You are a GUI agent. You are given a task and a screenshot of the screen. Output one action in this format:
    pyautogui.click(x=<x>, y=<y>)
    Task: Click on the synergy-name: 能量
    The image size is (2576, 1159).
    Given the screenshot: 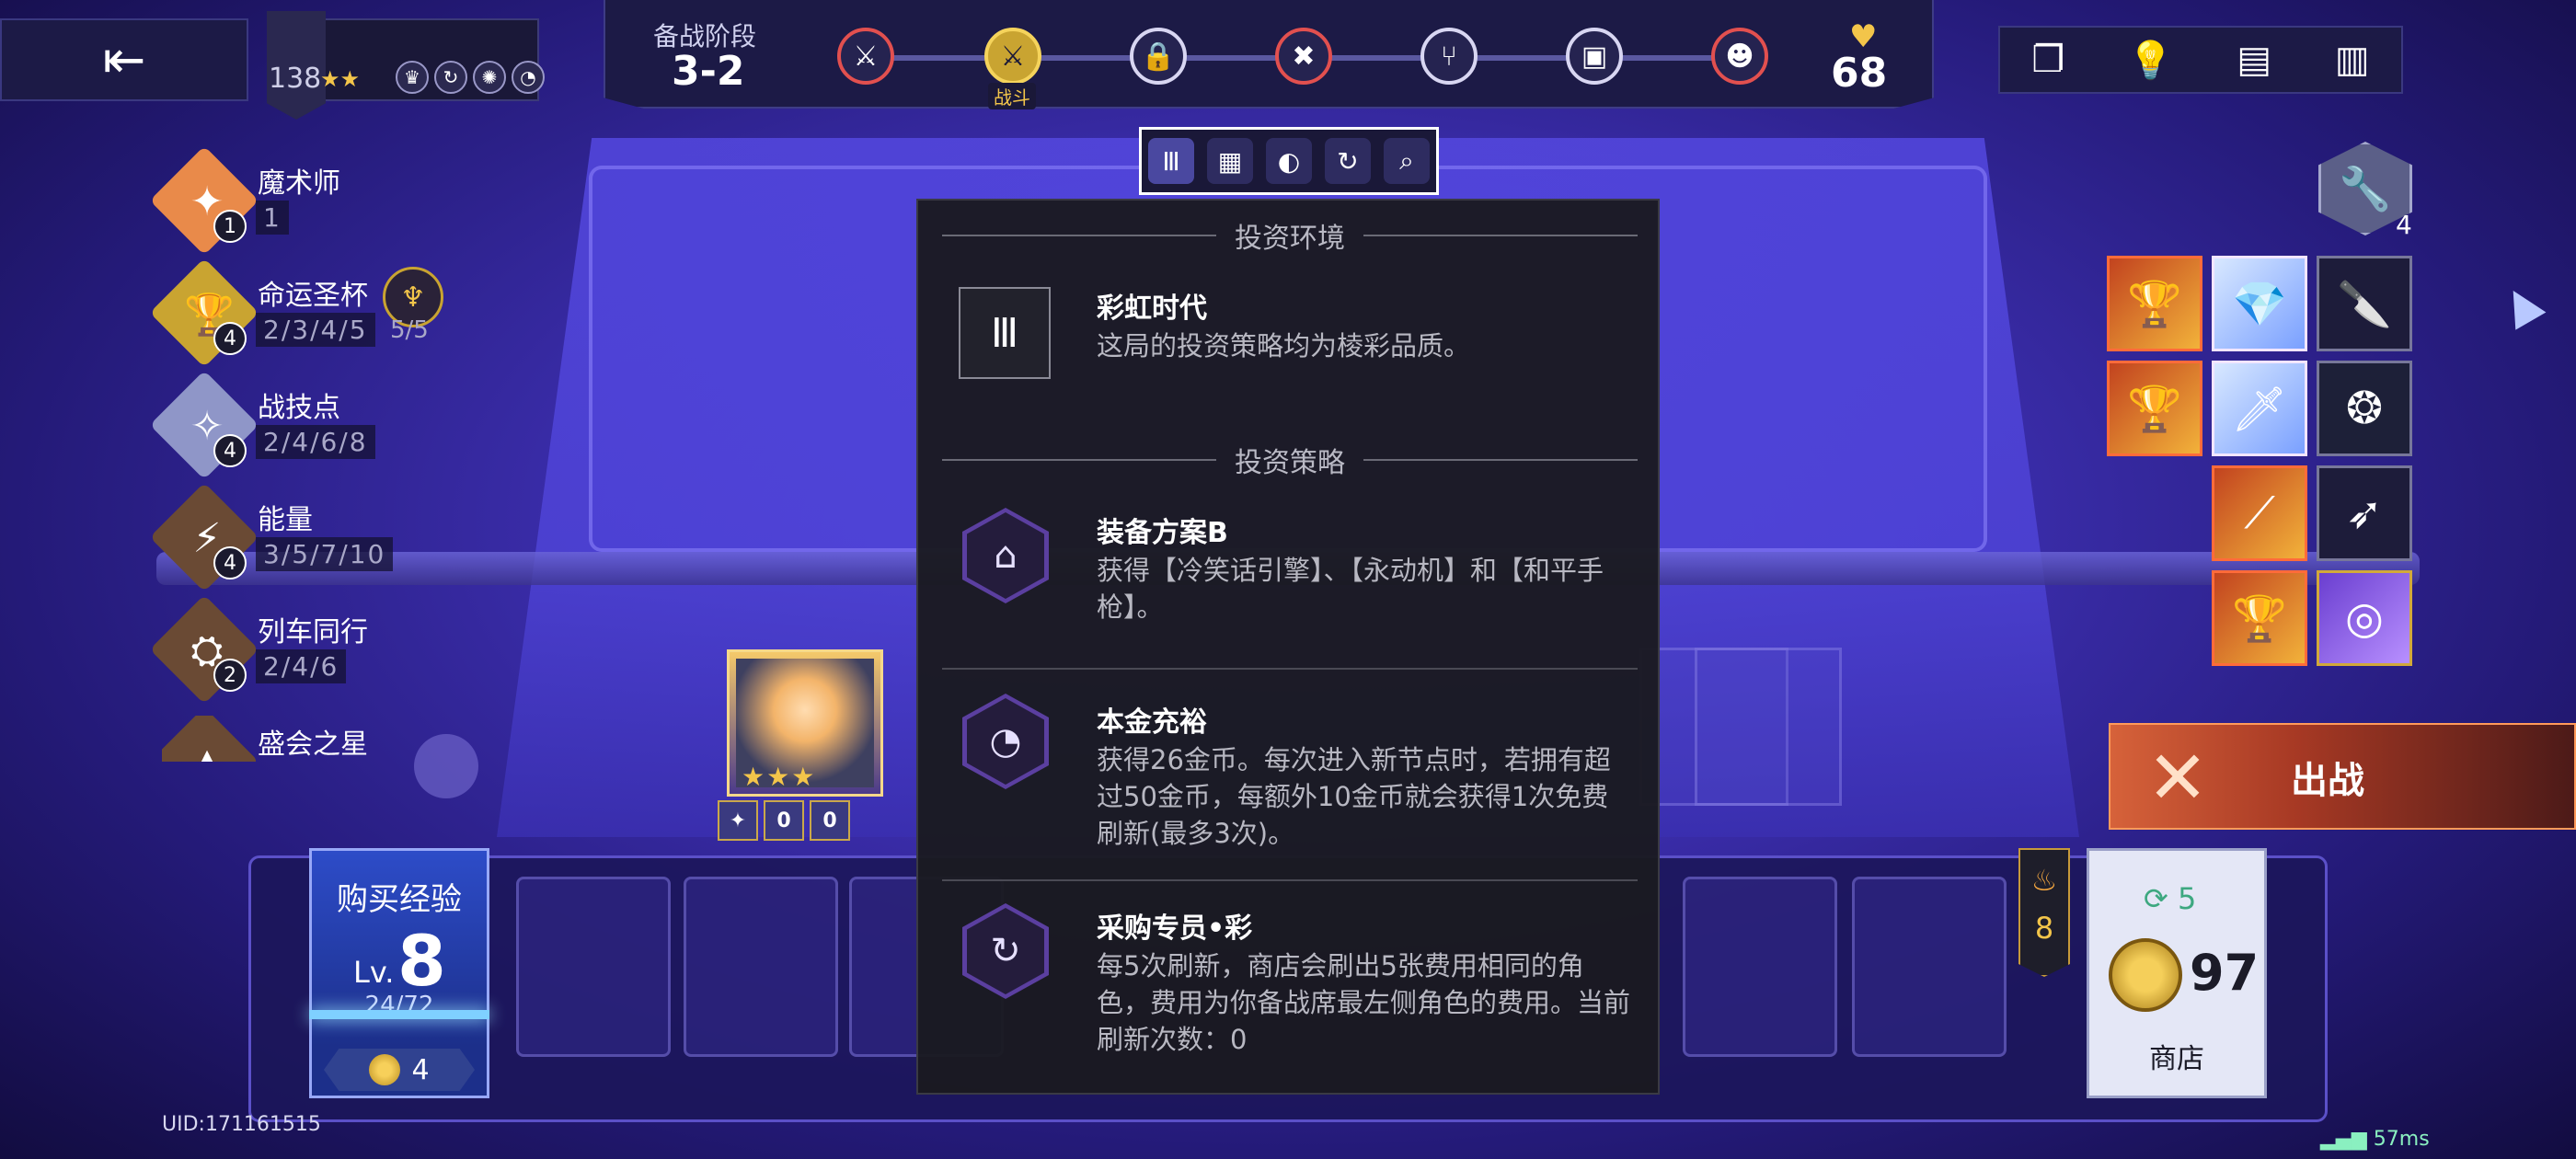 What is the action you would take?
    pyautogui.click(x=285, y=520)
    